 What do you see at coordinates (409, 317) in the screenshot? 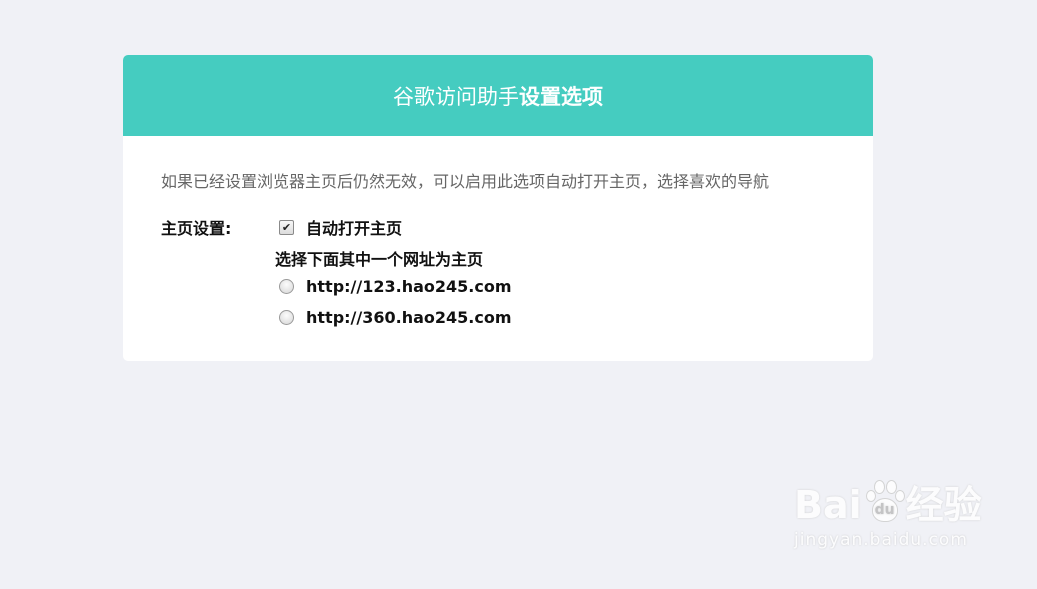
I see `homepage-option-2-url: http://360.hao245.com` at bounding box center [409, 317].